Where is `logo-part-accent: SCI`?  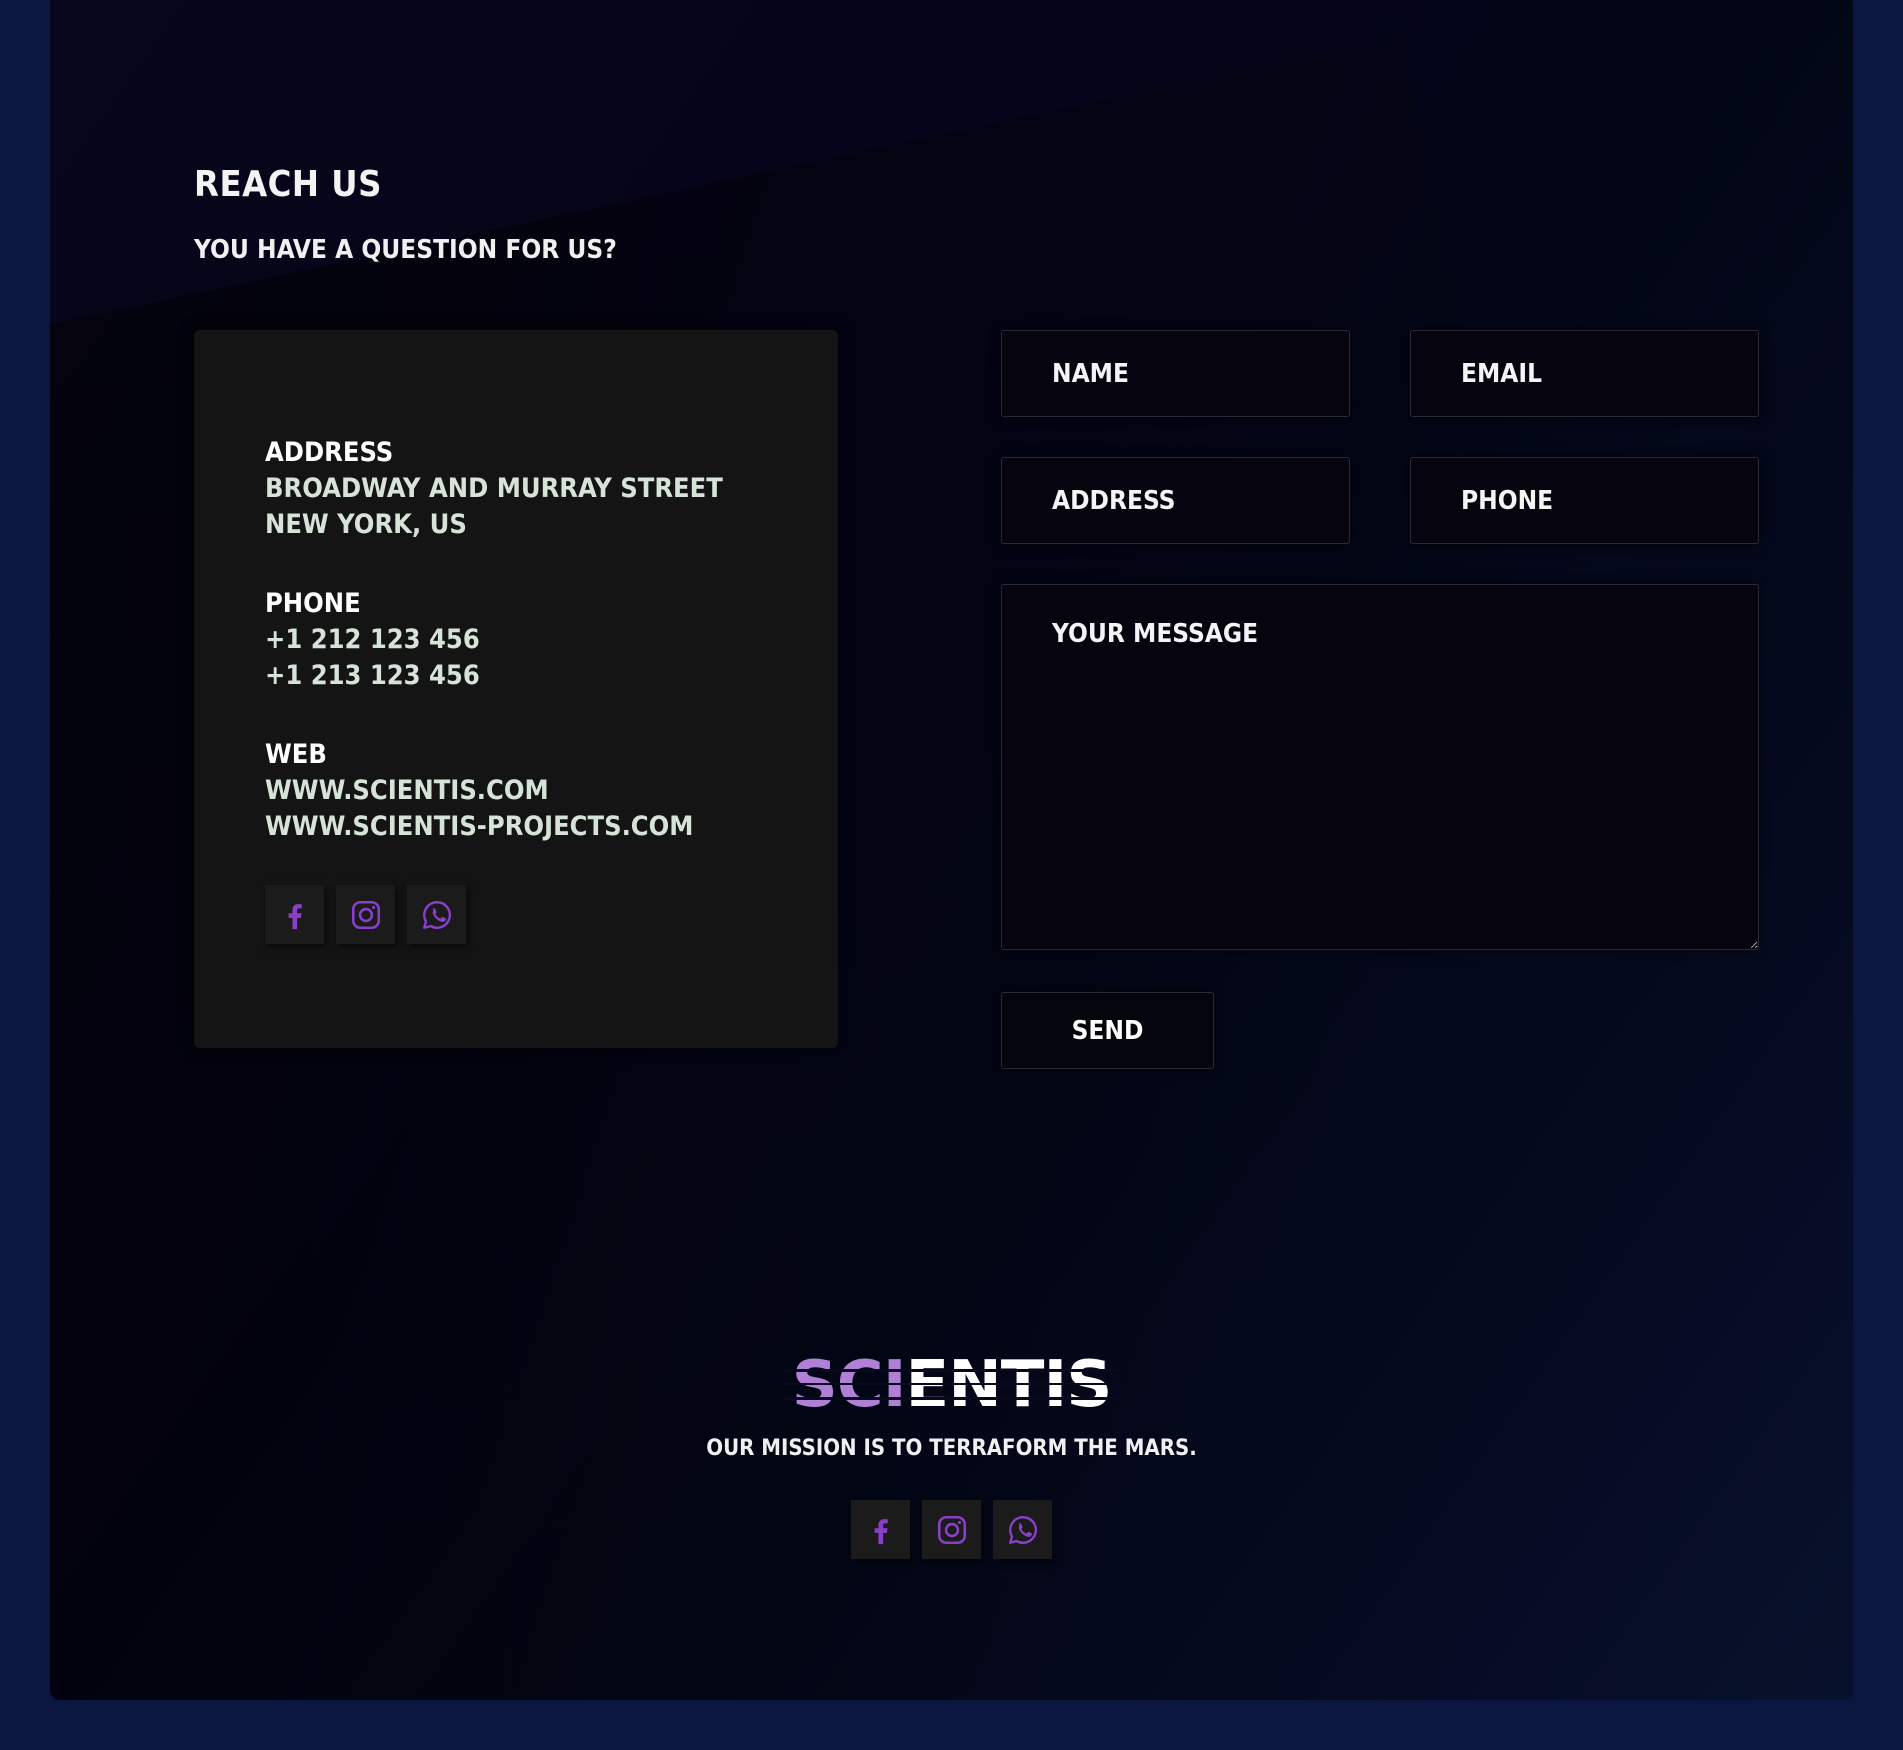
logo-part-accent: SCI is located at coordinates (849, 1385).